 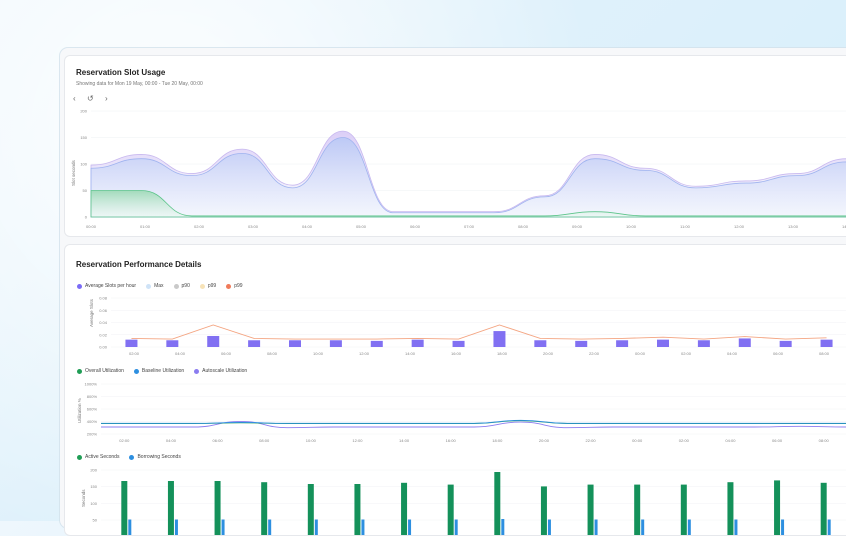 I want to click on x-tick-label: 14:00, so click(x=844, y=226).